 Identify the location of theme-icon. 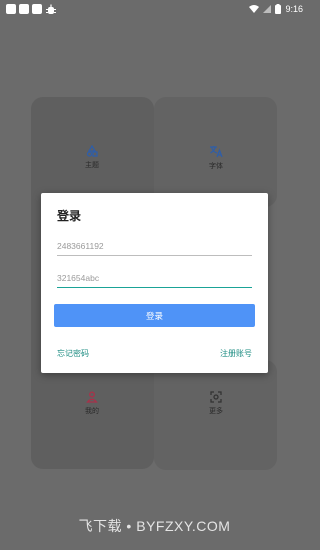
(92, 151).